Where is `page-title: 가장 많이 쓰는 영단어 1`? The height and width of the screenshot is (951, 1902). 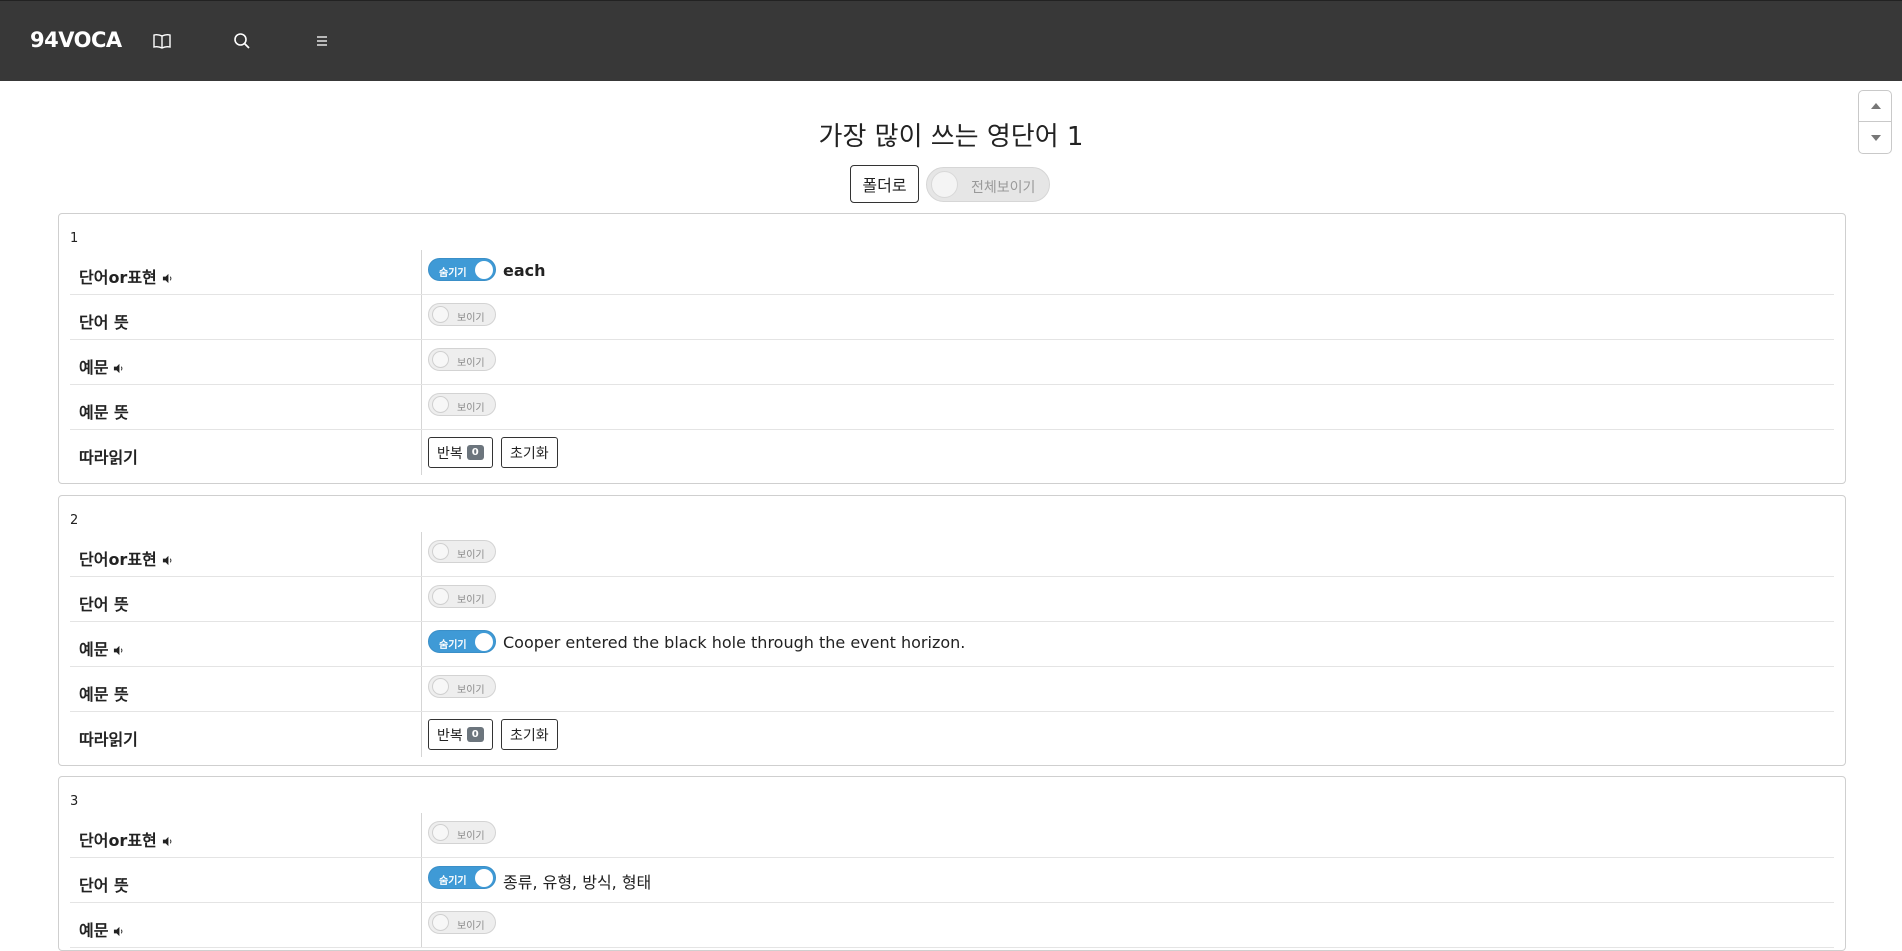 page-title: 가장 많이 쓰는 영단어 1 is located at coordinates (951, 137).